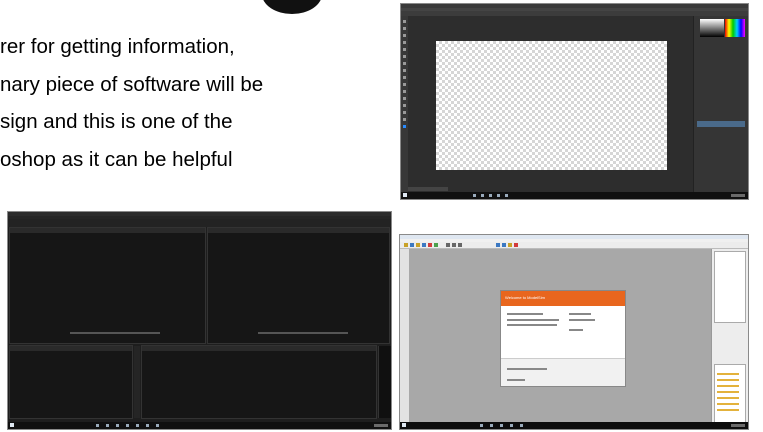  Describe the element at coordinates (735, 28) in the screenshot. I see `color-swatch` at that location.